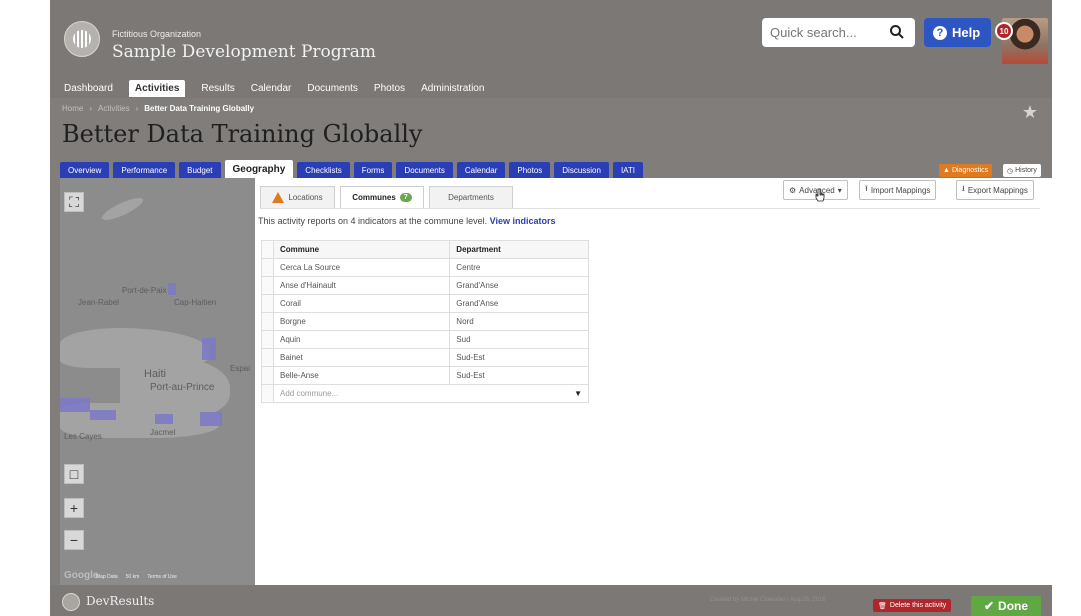 The image size is (1081, 616). What do you see at coordinates (966, 170) in the screenshot?
I see `diagnostics-button: ▲ Diagnostics` at bounding box center [966, 170].